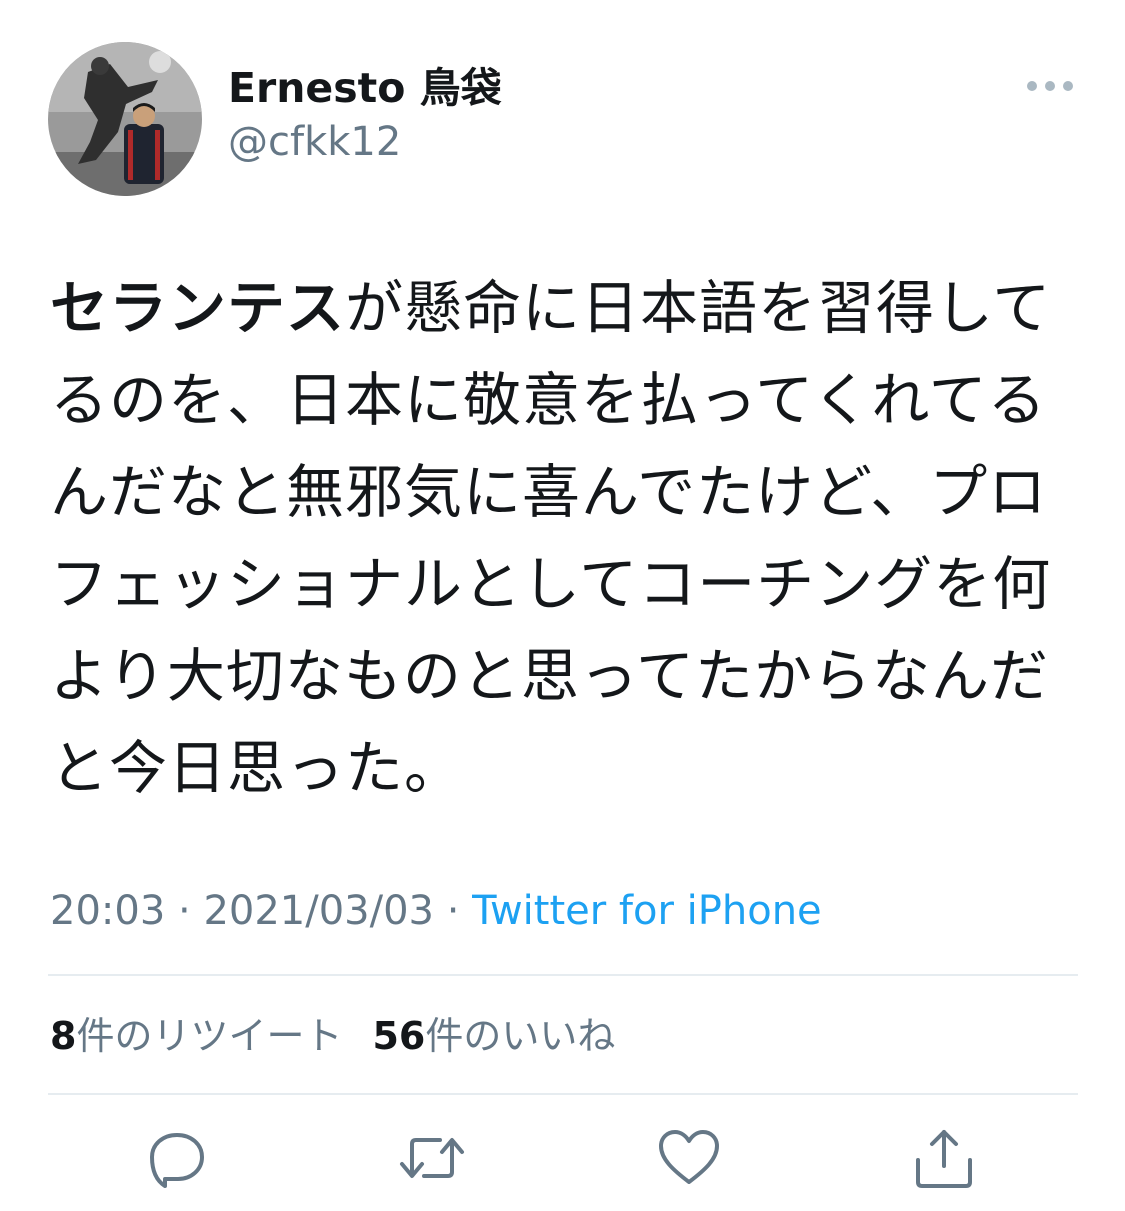 This screenshot has width=1125, height=1211. What do you see at coordinates (365, 88) in the screenshot?
I see `author-display-name: Ernesto 鳥袋` at bounding box center [365, 88].